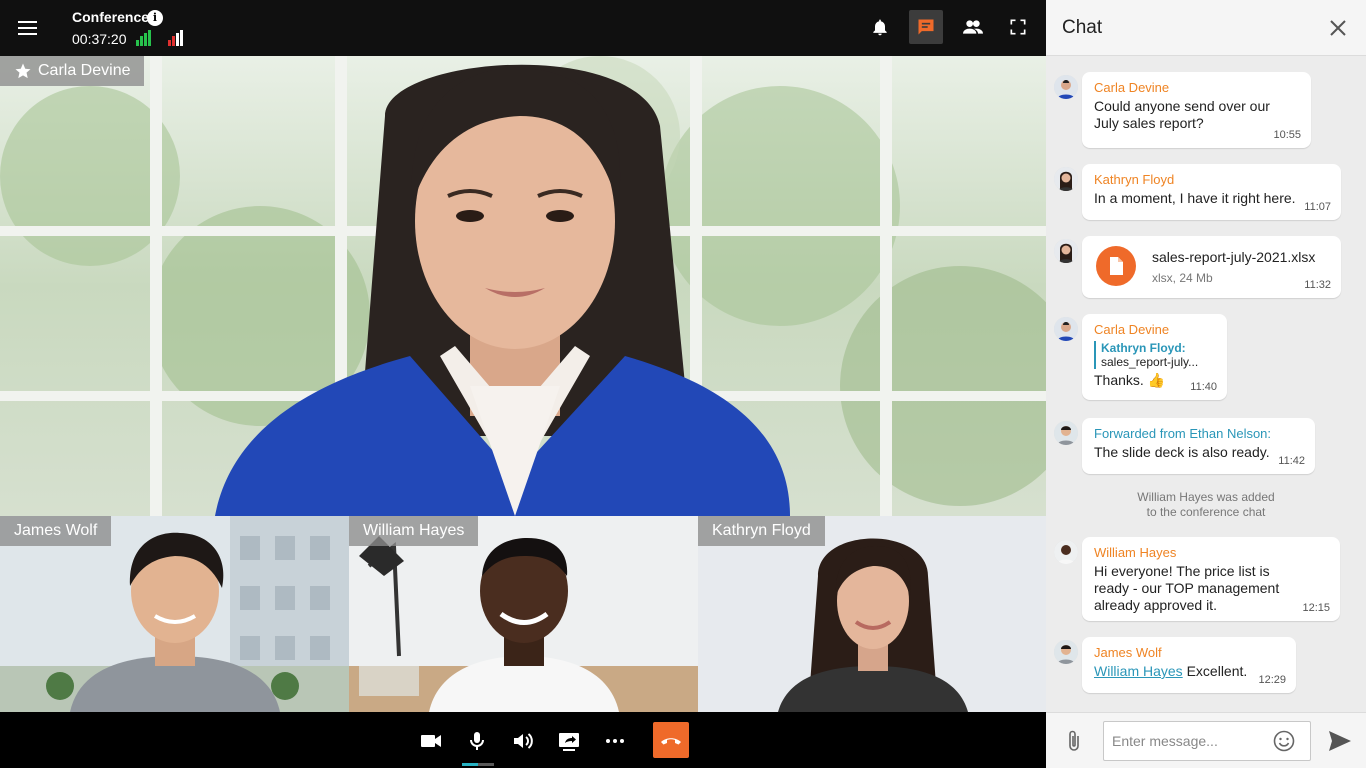 The image size is (1366, 768). What do you see at coordinates (1143, 348) in the screenshot?
I see `quote-author: Kathryn Floyd:` at bounding box center [1143, 348].